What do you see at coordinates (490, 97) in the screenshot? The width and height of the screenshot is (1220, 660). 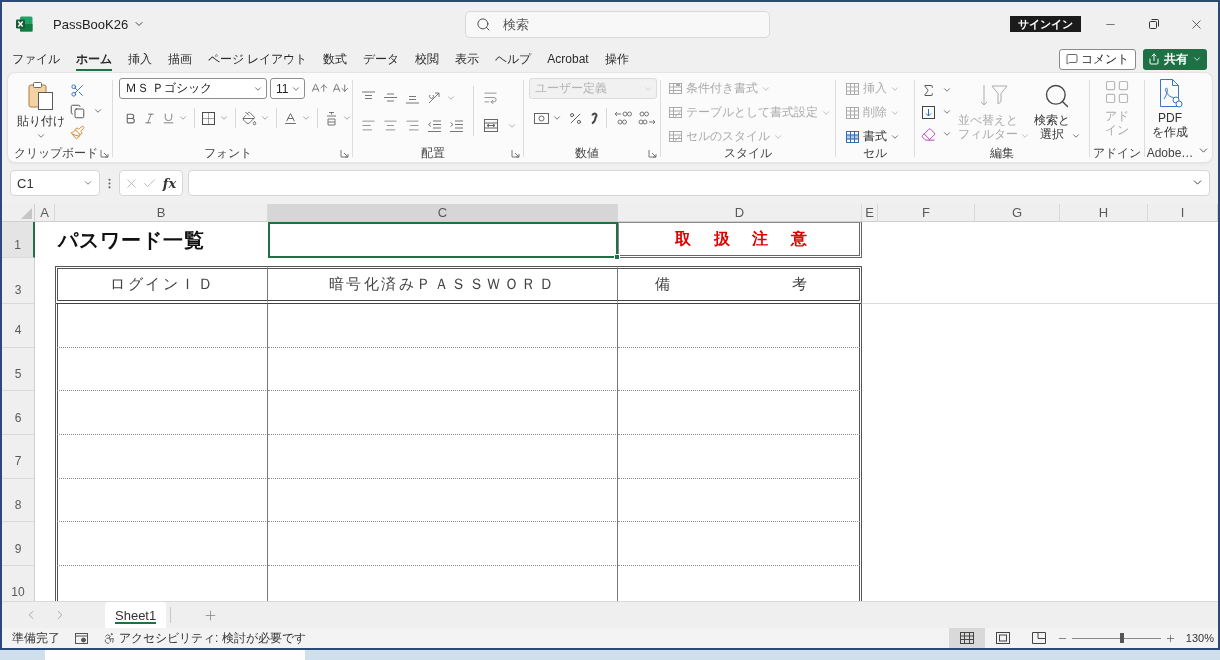 I see `wrap-text-icon` at bounding box center [490, 97].